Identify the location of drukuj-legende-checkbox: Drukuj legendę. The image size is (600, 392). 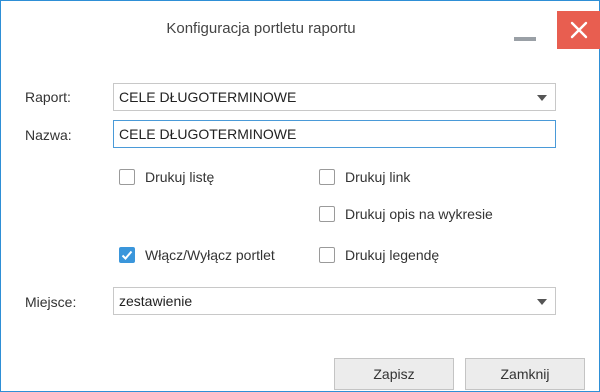
(379, 255).